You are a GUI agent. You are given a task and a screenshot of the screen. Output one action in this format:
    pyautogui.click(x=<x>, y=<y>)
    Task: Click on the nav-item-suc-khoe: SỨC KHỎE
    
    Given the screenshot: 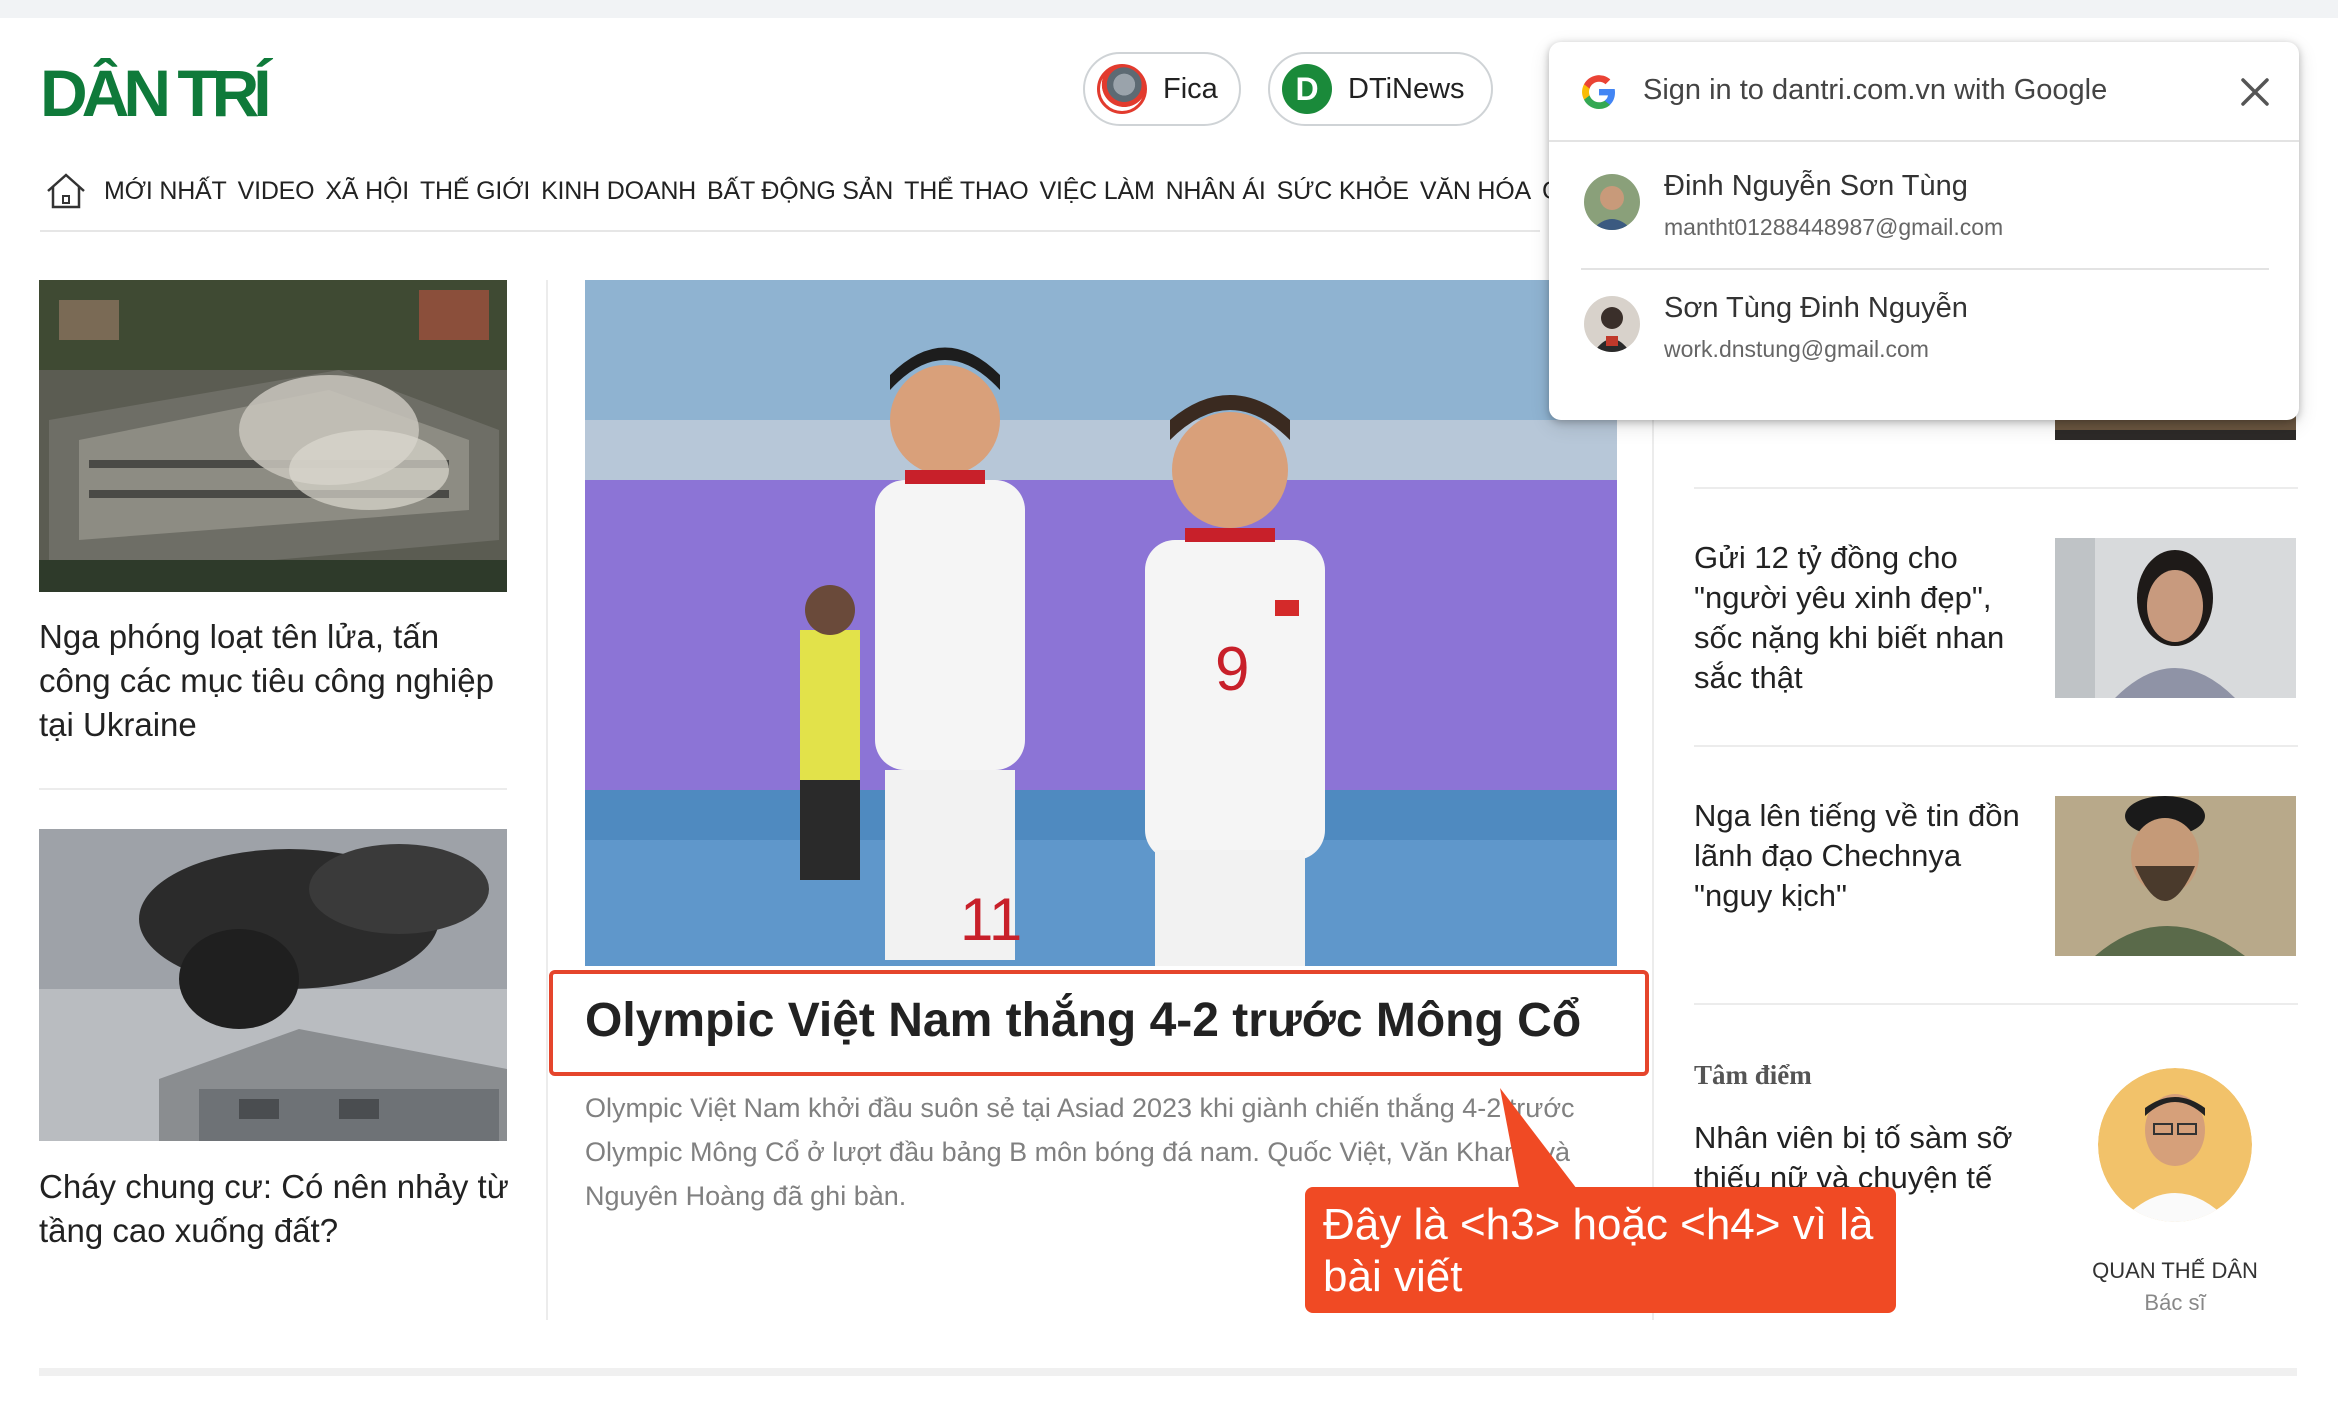 What is the action you would take?
    pyautogui.click(x=1343, y=191)
    